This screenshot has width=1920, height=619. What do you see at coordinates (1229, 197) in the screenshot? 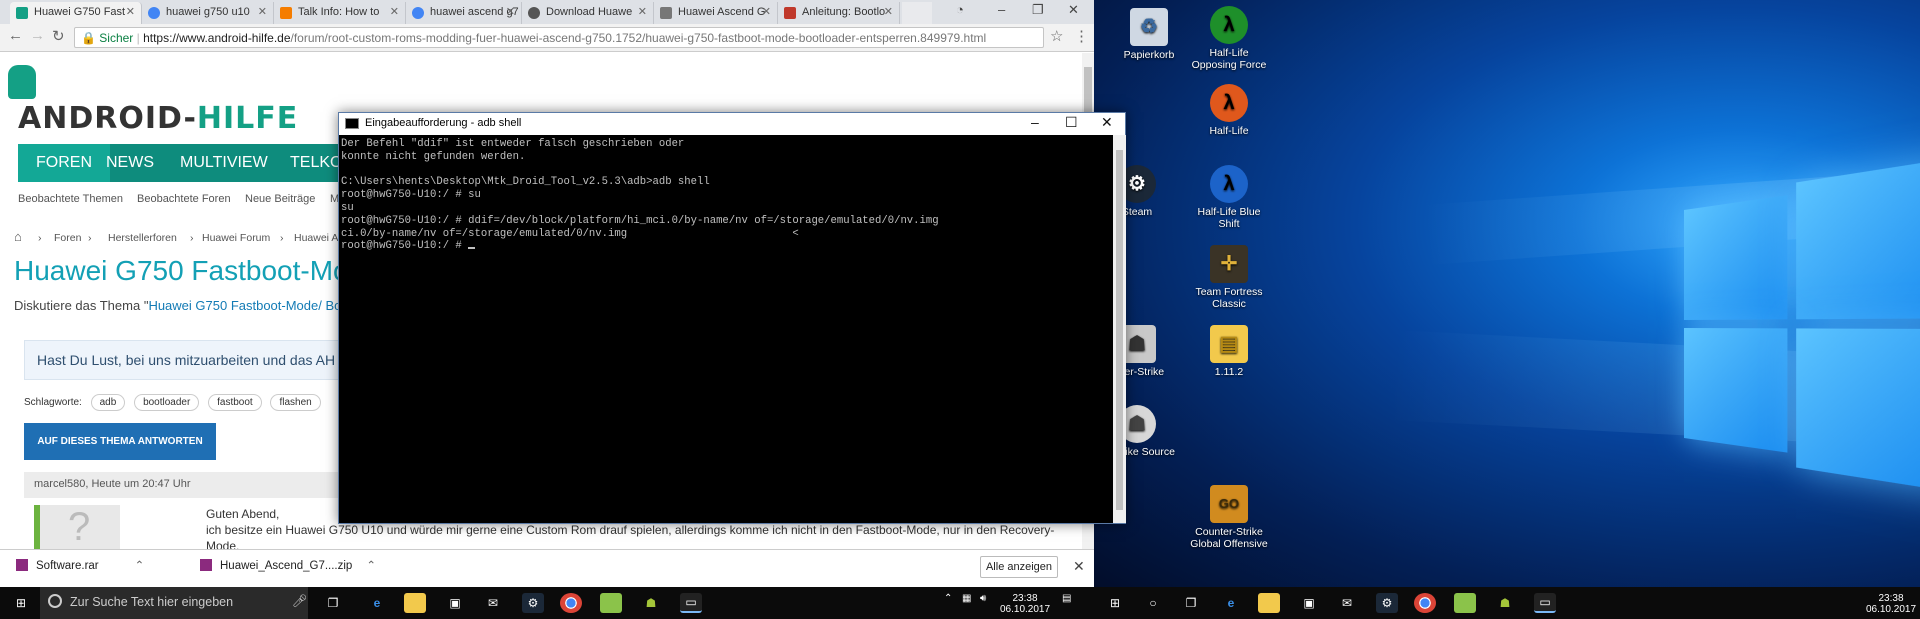
I see `desktop-icon-half-life-bs: λ Half-Life Blue Shift` at bounding box center [1229, 197].